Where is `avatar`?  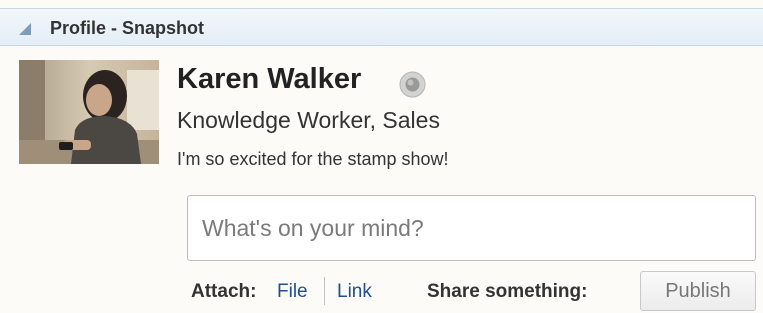 avatar is located at coordinates (89, 112).